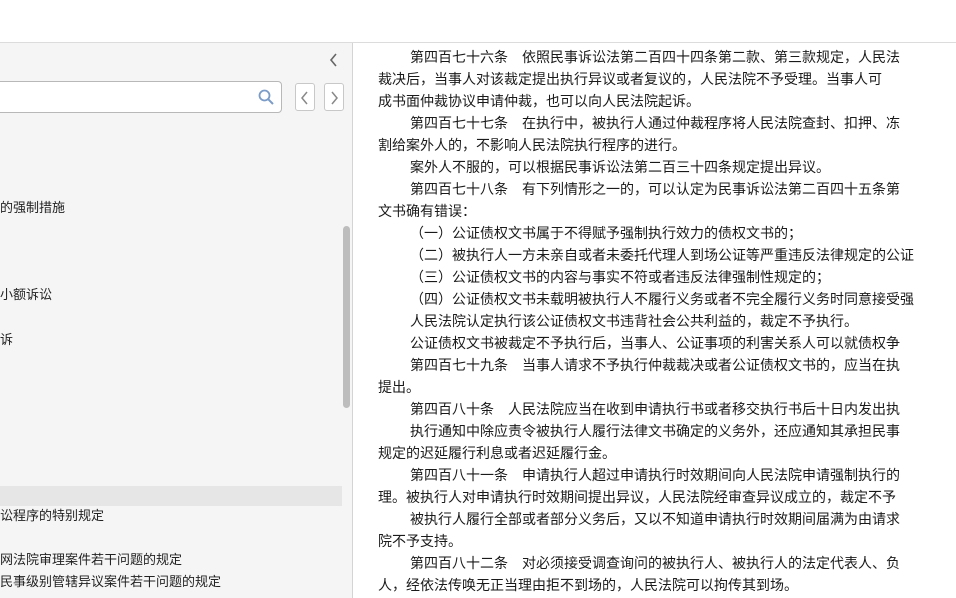 This screenshot has width=956, height=598. I want to click on doc-line: 成书面仲裁协议申请仲裁，也可以向人民法院起诉。, so click(539, 102).